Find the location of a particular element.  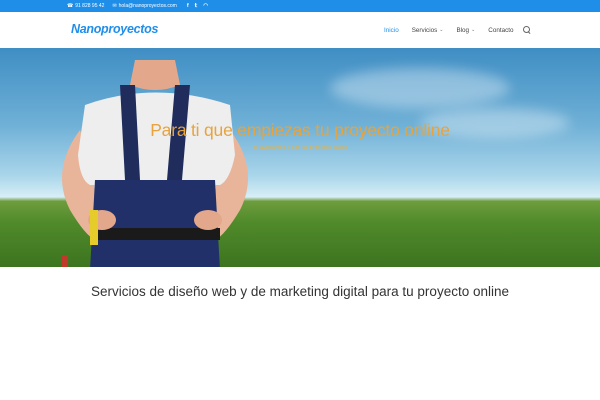

nav-item-blog: Blog ⌄ is located at coordinates (465, 30).